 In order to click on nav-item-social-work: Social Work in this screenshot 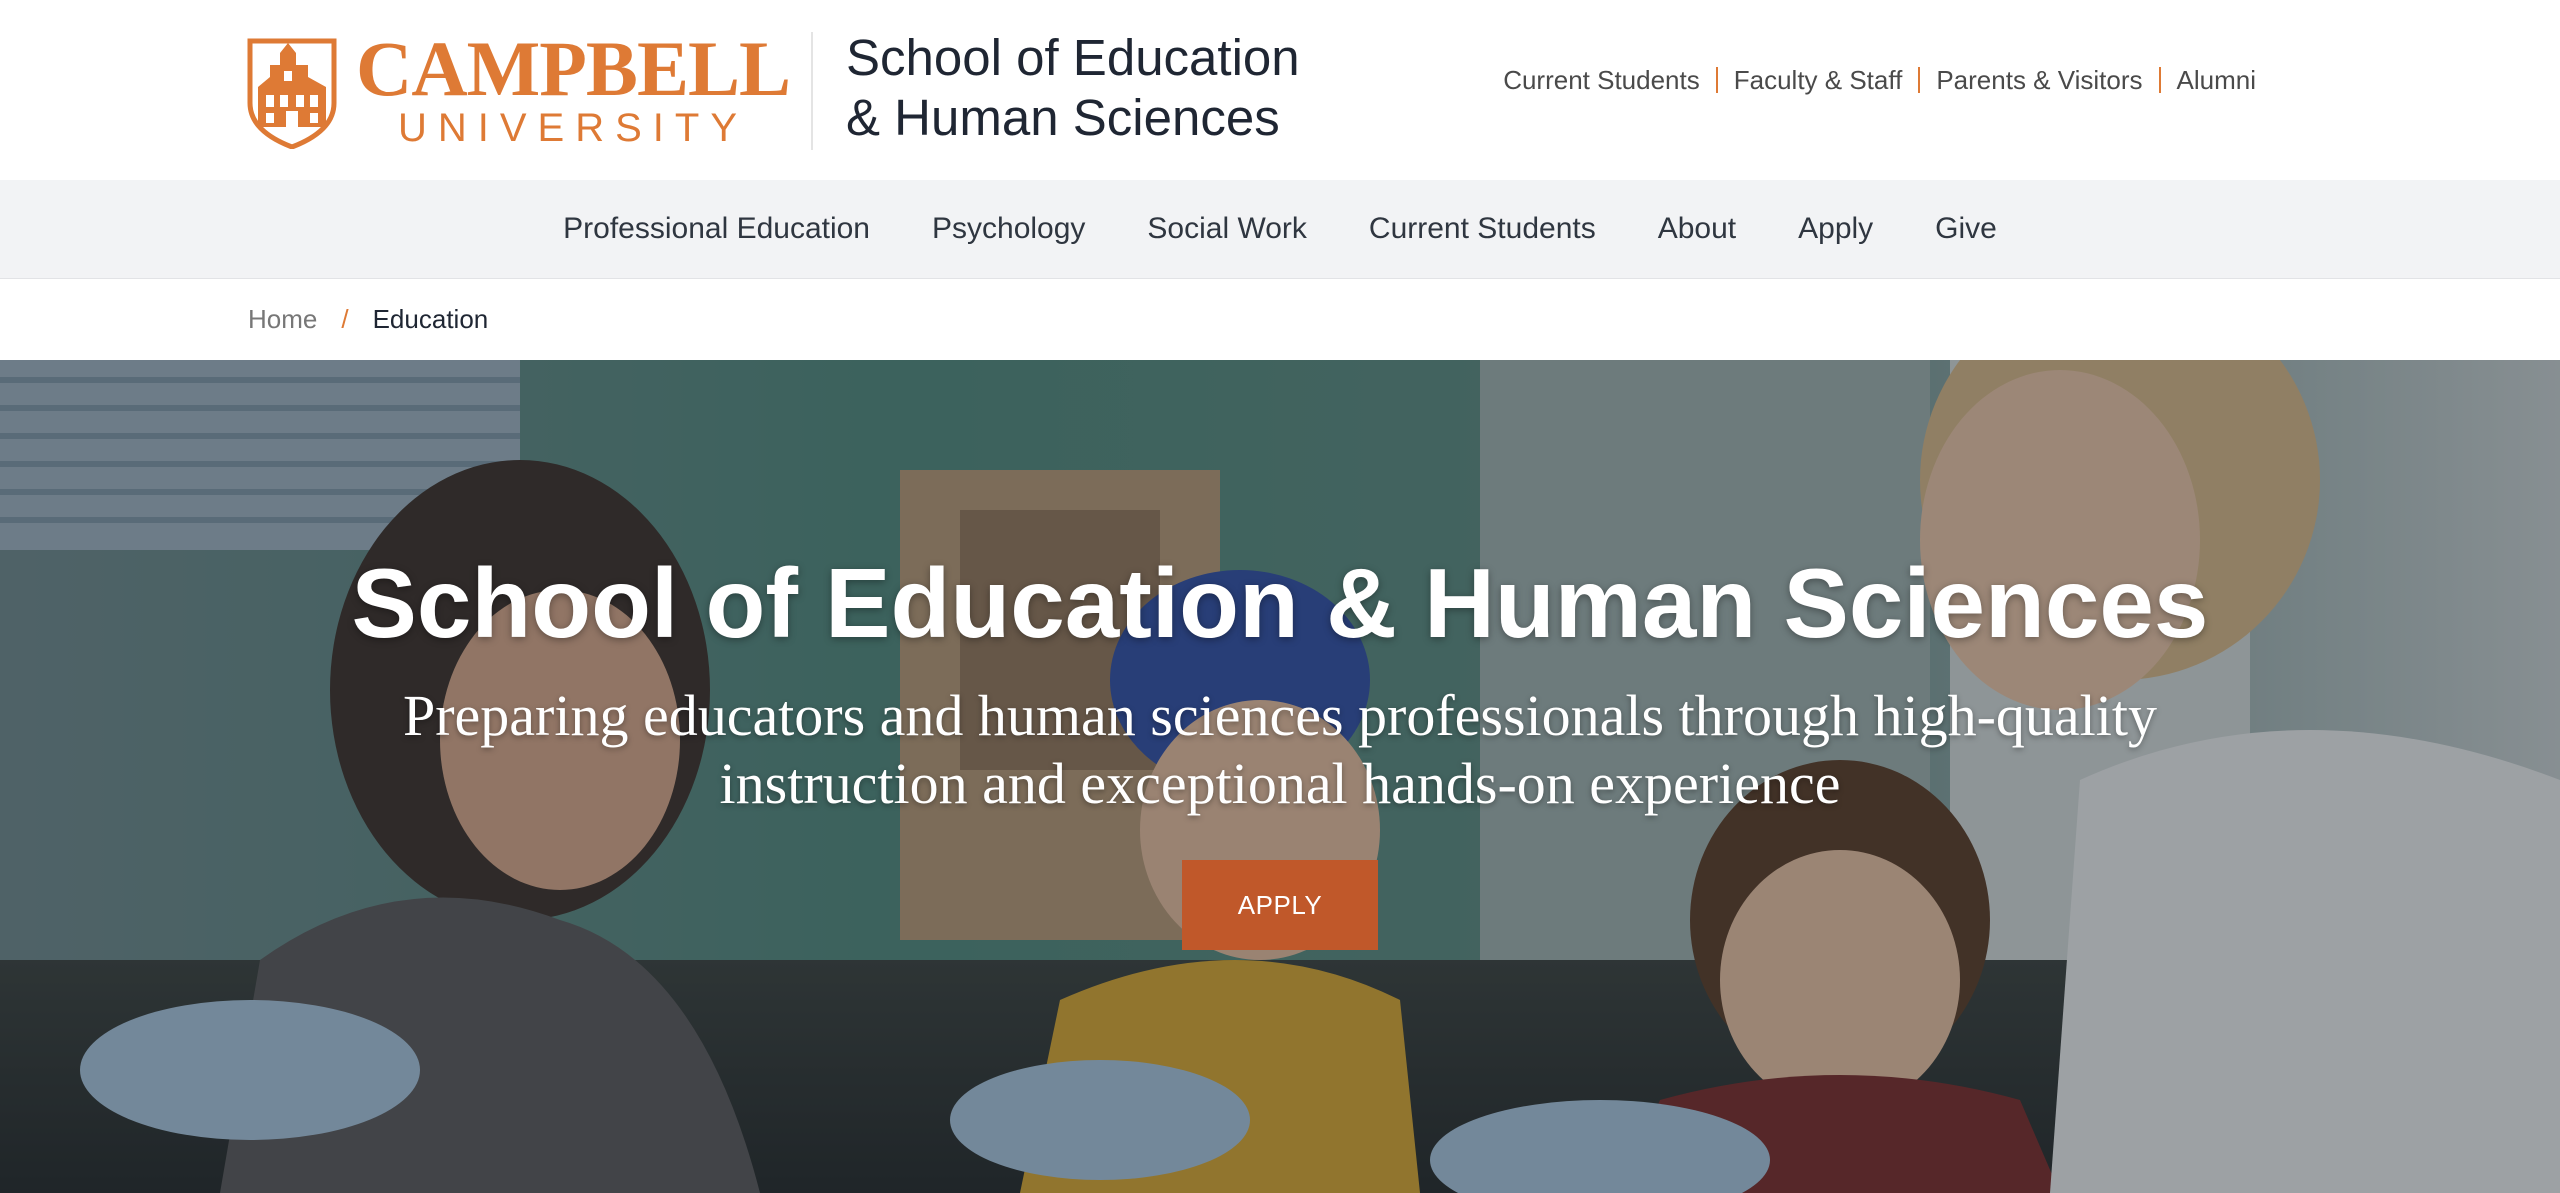, I will do `click(1227, 229)`.